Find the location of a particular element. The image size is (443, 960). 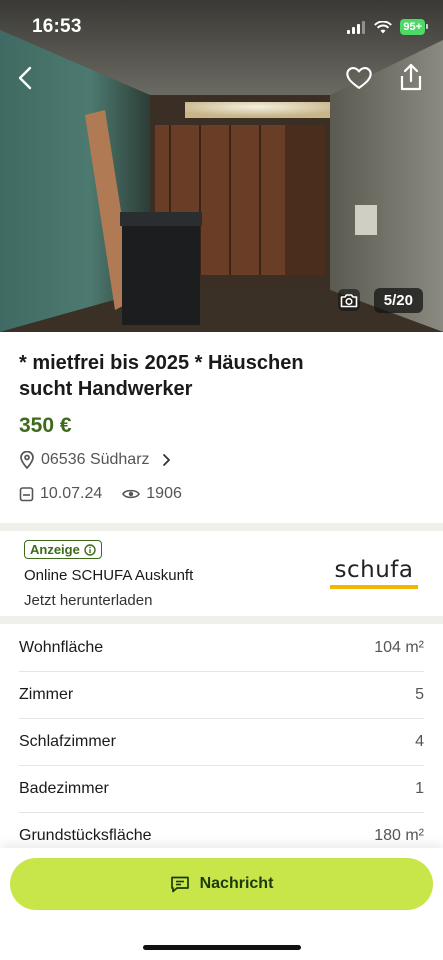

listing-meta: 10.07.24 1906 is located at coordinates (110, 494).